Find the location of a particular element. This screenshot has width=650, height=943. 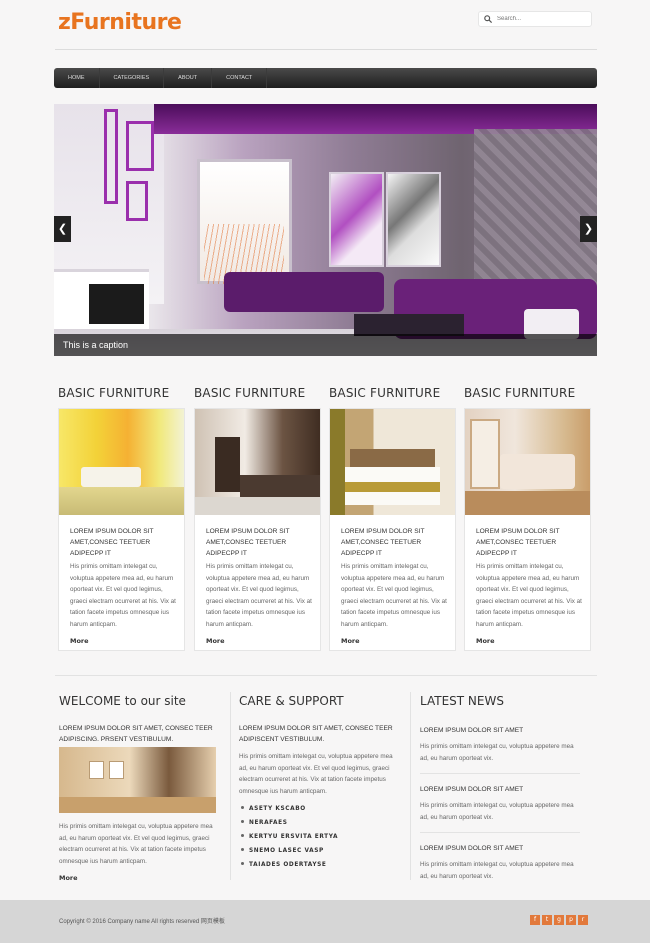

coffee-table is located at coordinates (409, 325).